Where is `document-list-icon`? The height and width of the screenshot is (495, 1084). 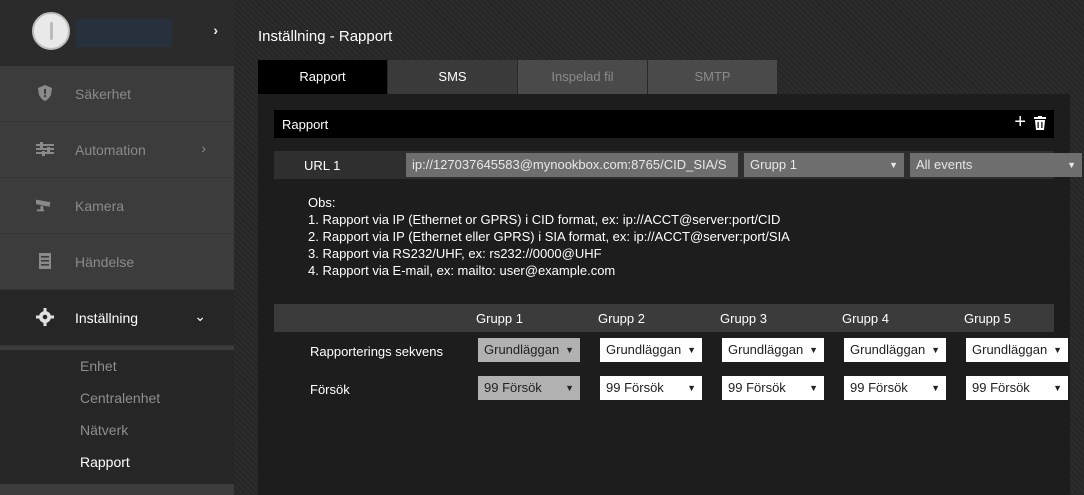
document-list-icon is located at coordinates (45, 261).